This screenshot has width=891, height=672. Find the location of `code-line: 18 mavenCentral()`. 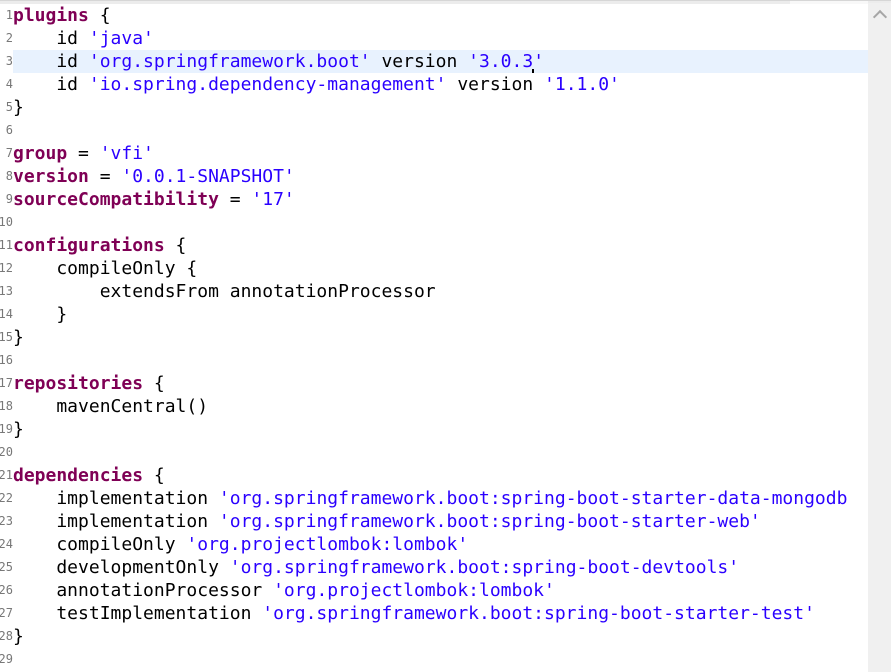

code-line: 18 mavenCentral() is located at coordinates (434, 406).